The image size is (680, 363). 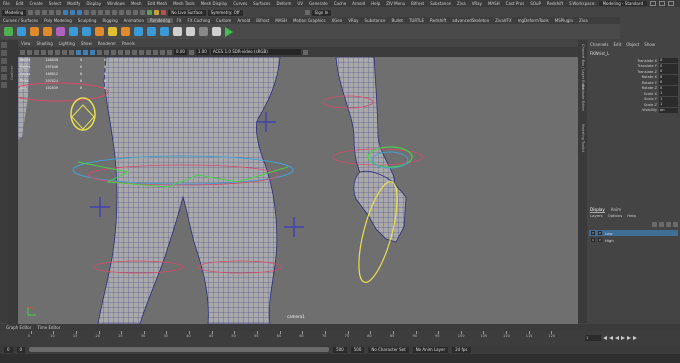 I want to click on menu-item: Ziva, so click(x=461, y=3).